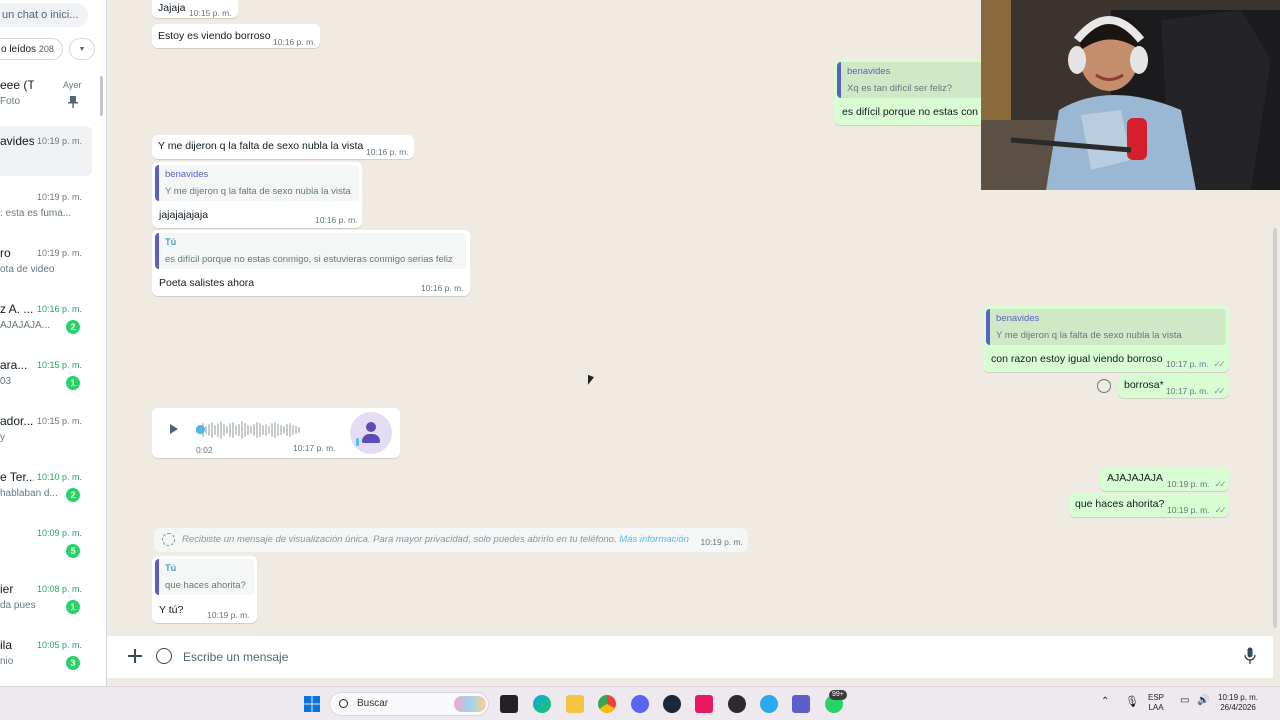 The image size is (1280, 720). What do you see at coordinates (703, 657) in the screenshot?
I see `message-input` at bounding box center [703, 657].